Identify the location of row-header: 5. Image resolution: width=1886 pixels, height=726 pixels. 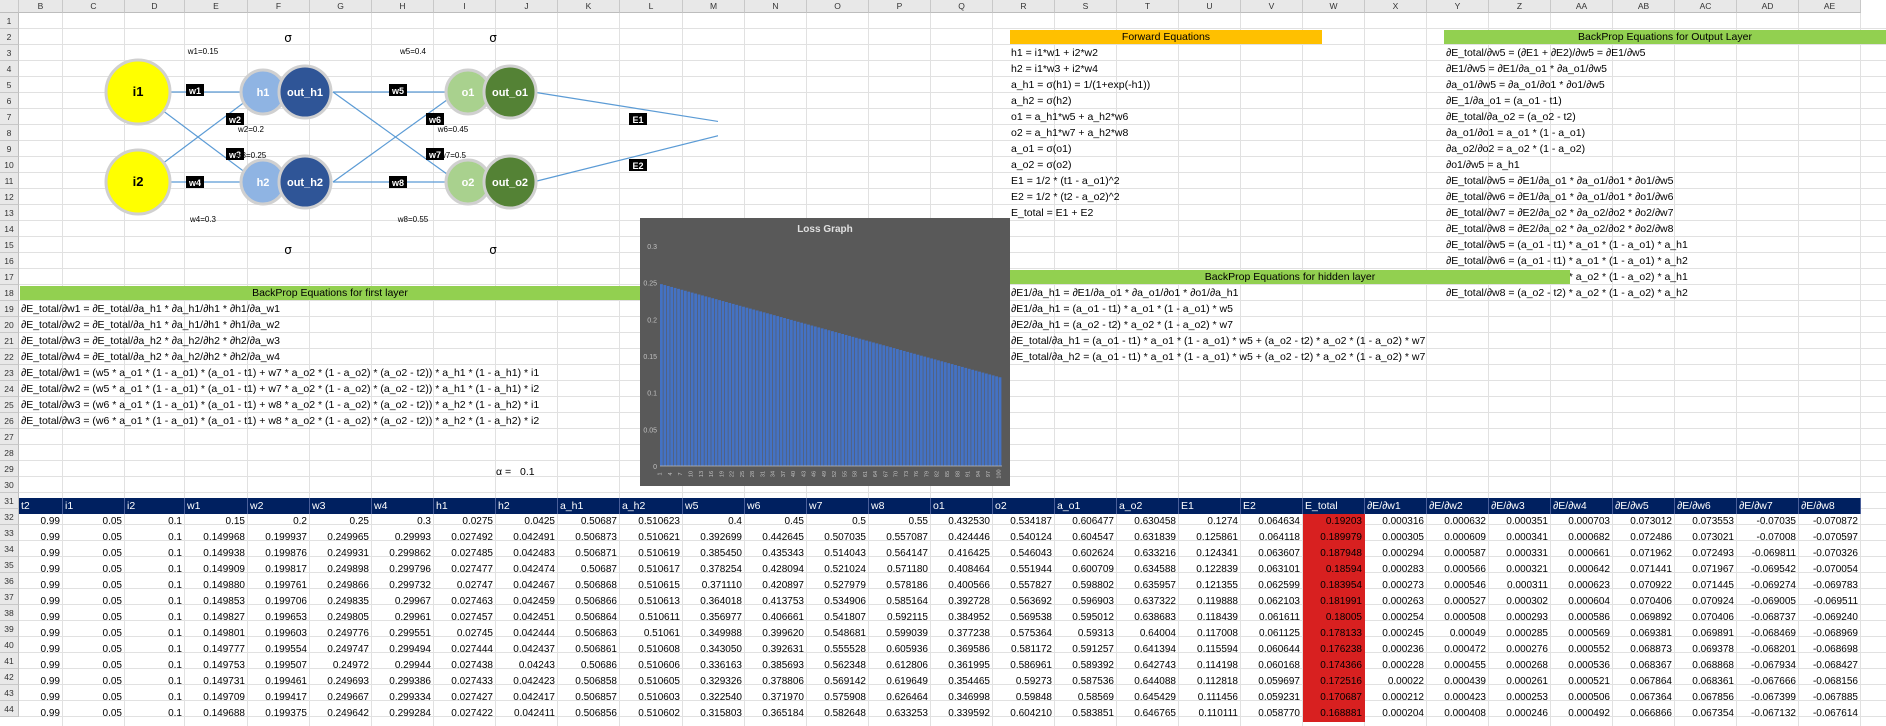
(9, 85).